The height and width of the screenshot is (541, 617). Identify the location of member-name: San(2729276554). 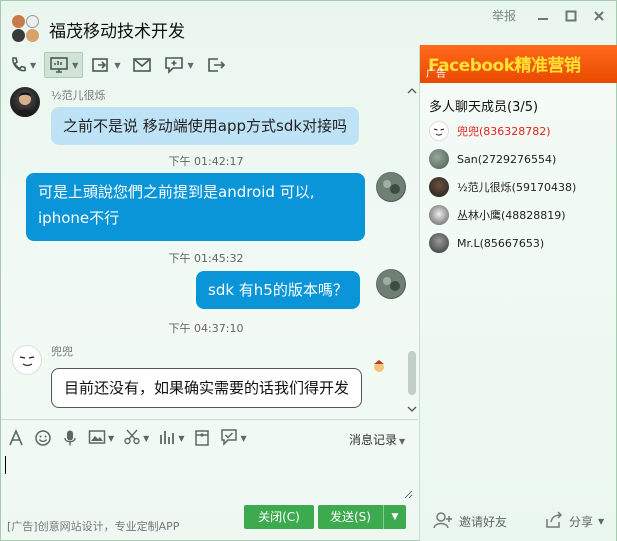
(507, 159).